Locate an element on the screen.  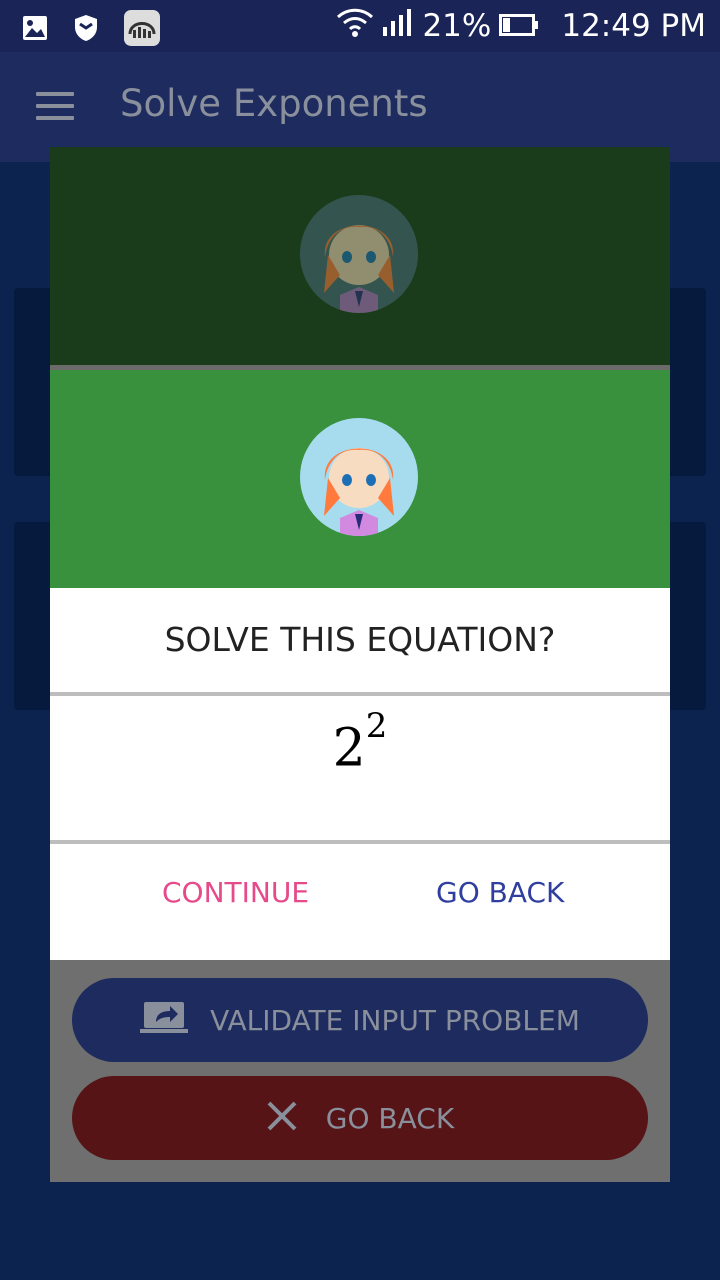
equation: 22 is located at coordinates (360, 742).